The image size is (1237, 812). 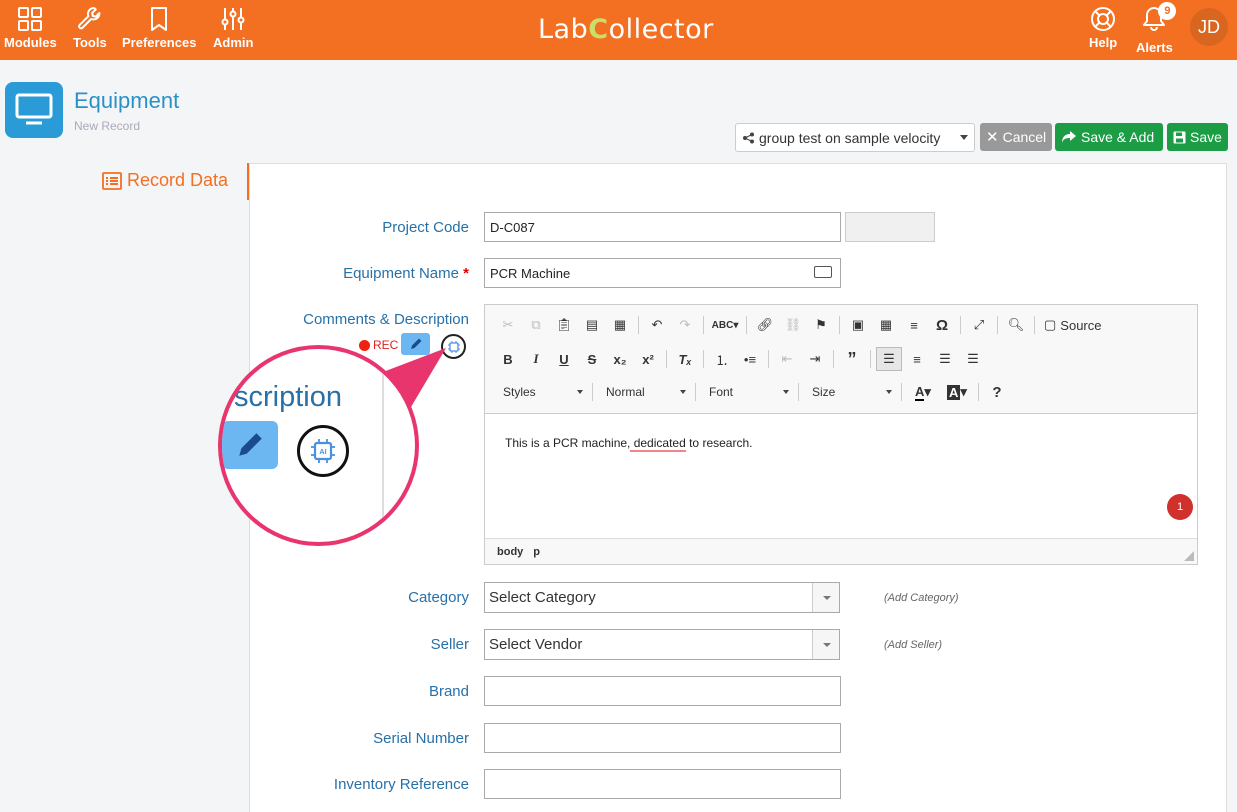 I want to click on nav-tools: Tools, so click(x=90, y=27).